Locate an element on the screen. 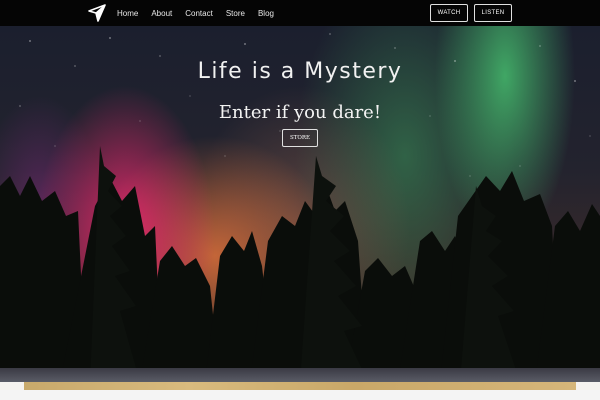 This screenshot has width=600, height=400. nav-link-contact: Contact is located at coordinates (199, 13).